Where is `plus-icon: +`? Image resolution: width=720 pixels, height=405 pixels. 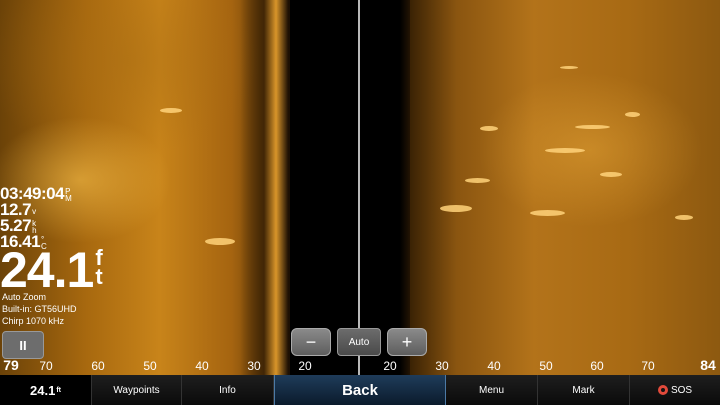
plus-icon: + is located at coordinates (407, 341).